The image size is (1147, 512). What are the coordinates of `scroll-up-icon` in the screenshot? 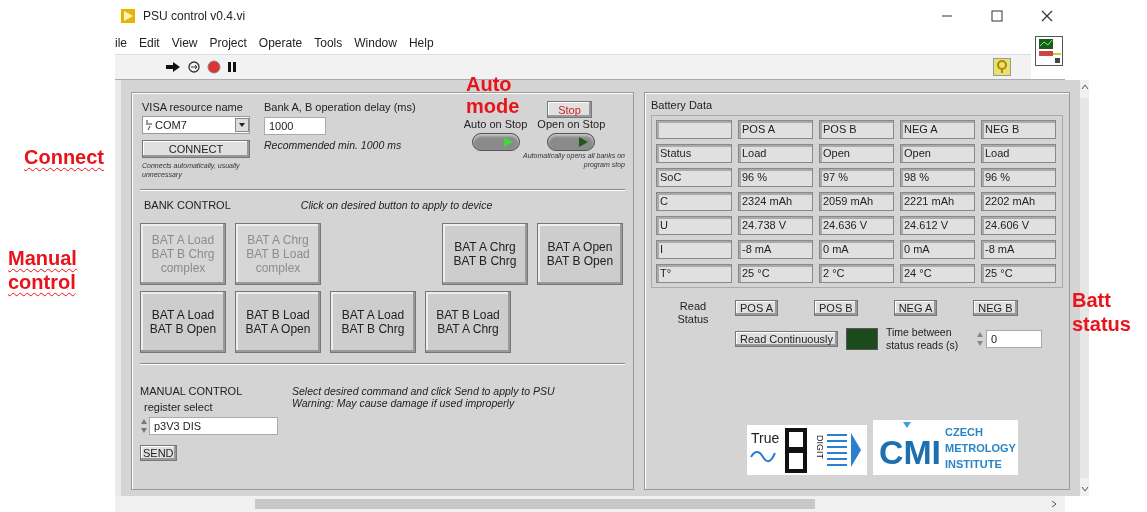 It's located at (1084, 87).